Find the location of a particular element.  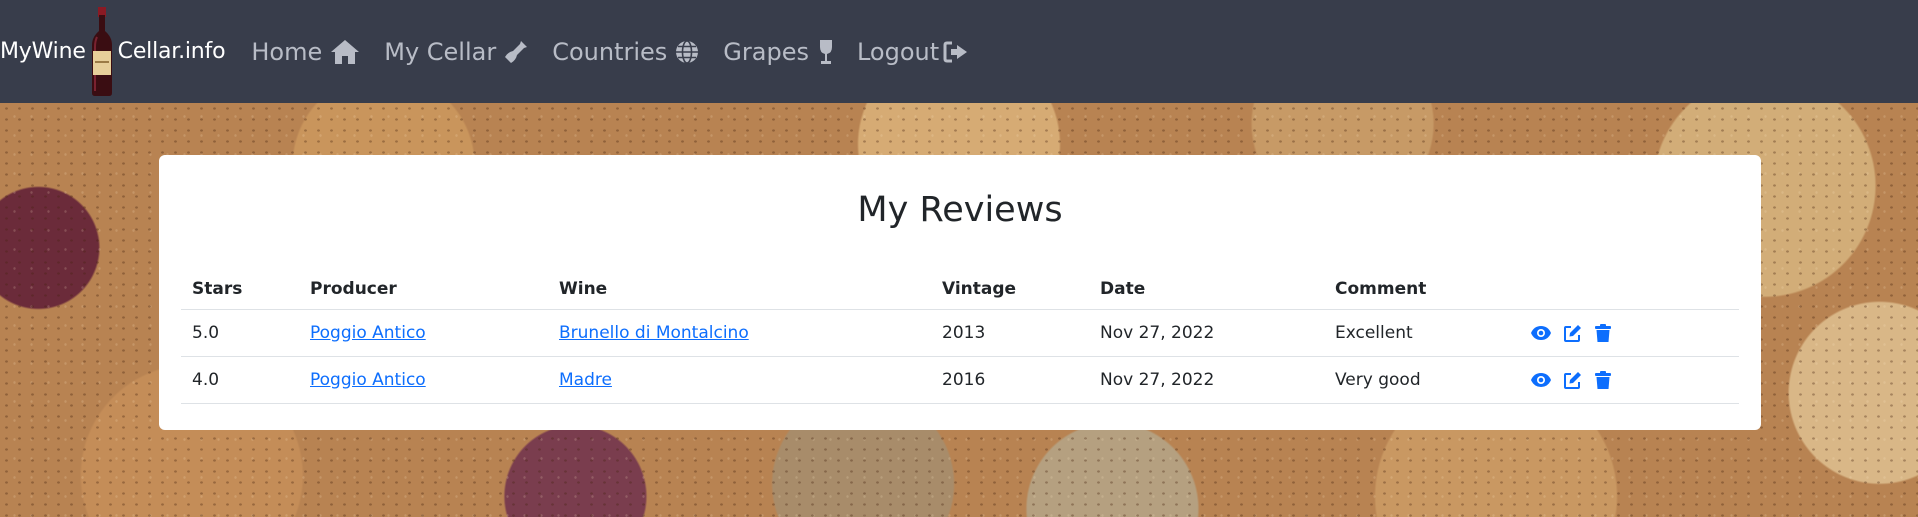

nav-grapes-label: Grapes is located at coordinates (766, 51).